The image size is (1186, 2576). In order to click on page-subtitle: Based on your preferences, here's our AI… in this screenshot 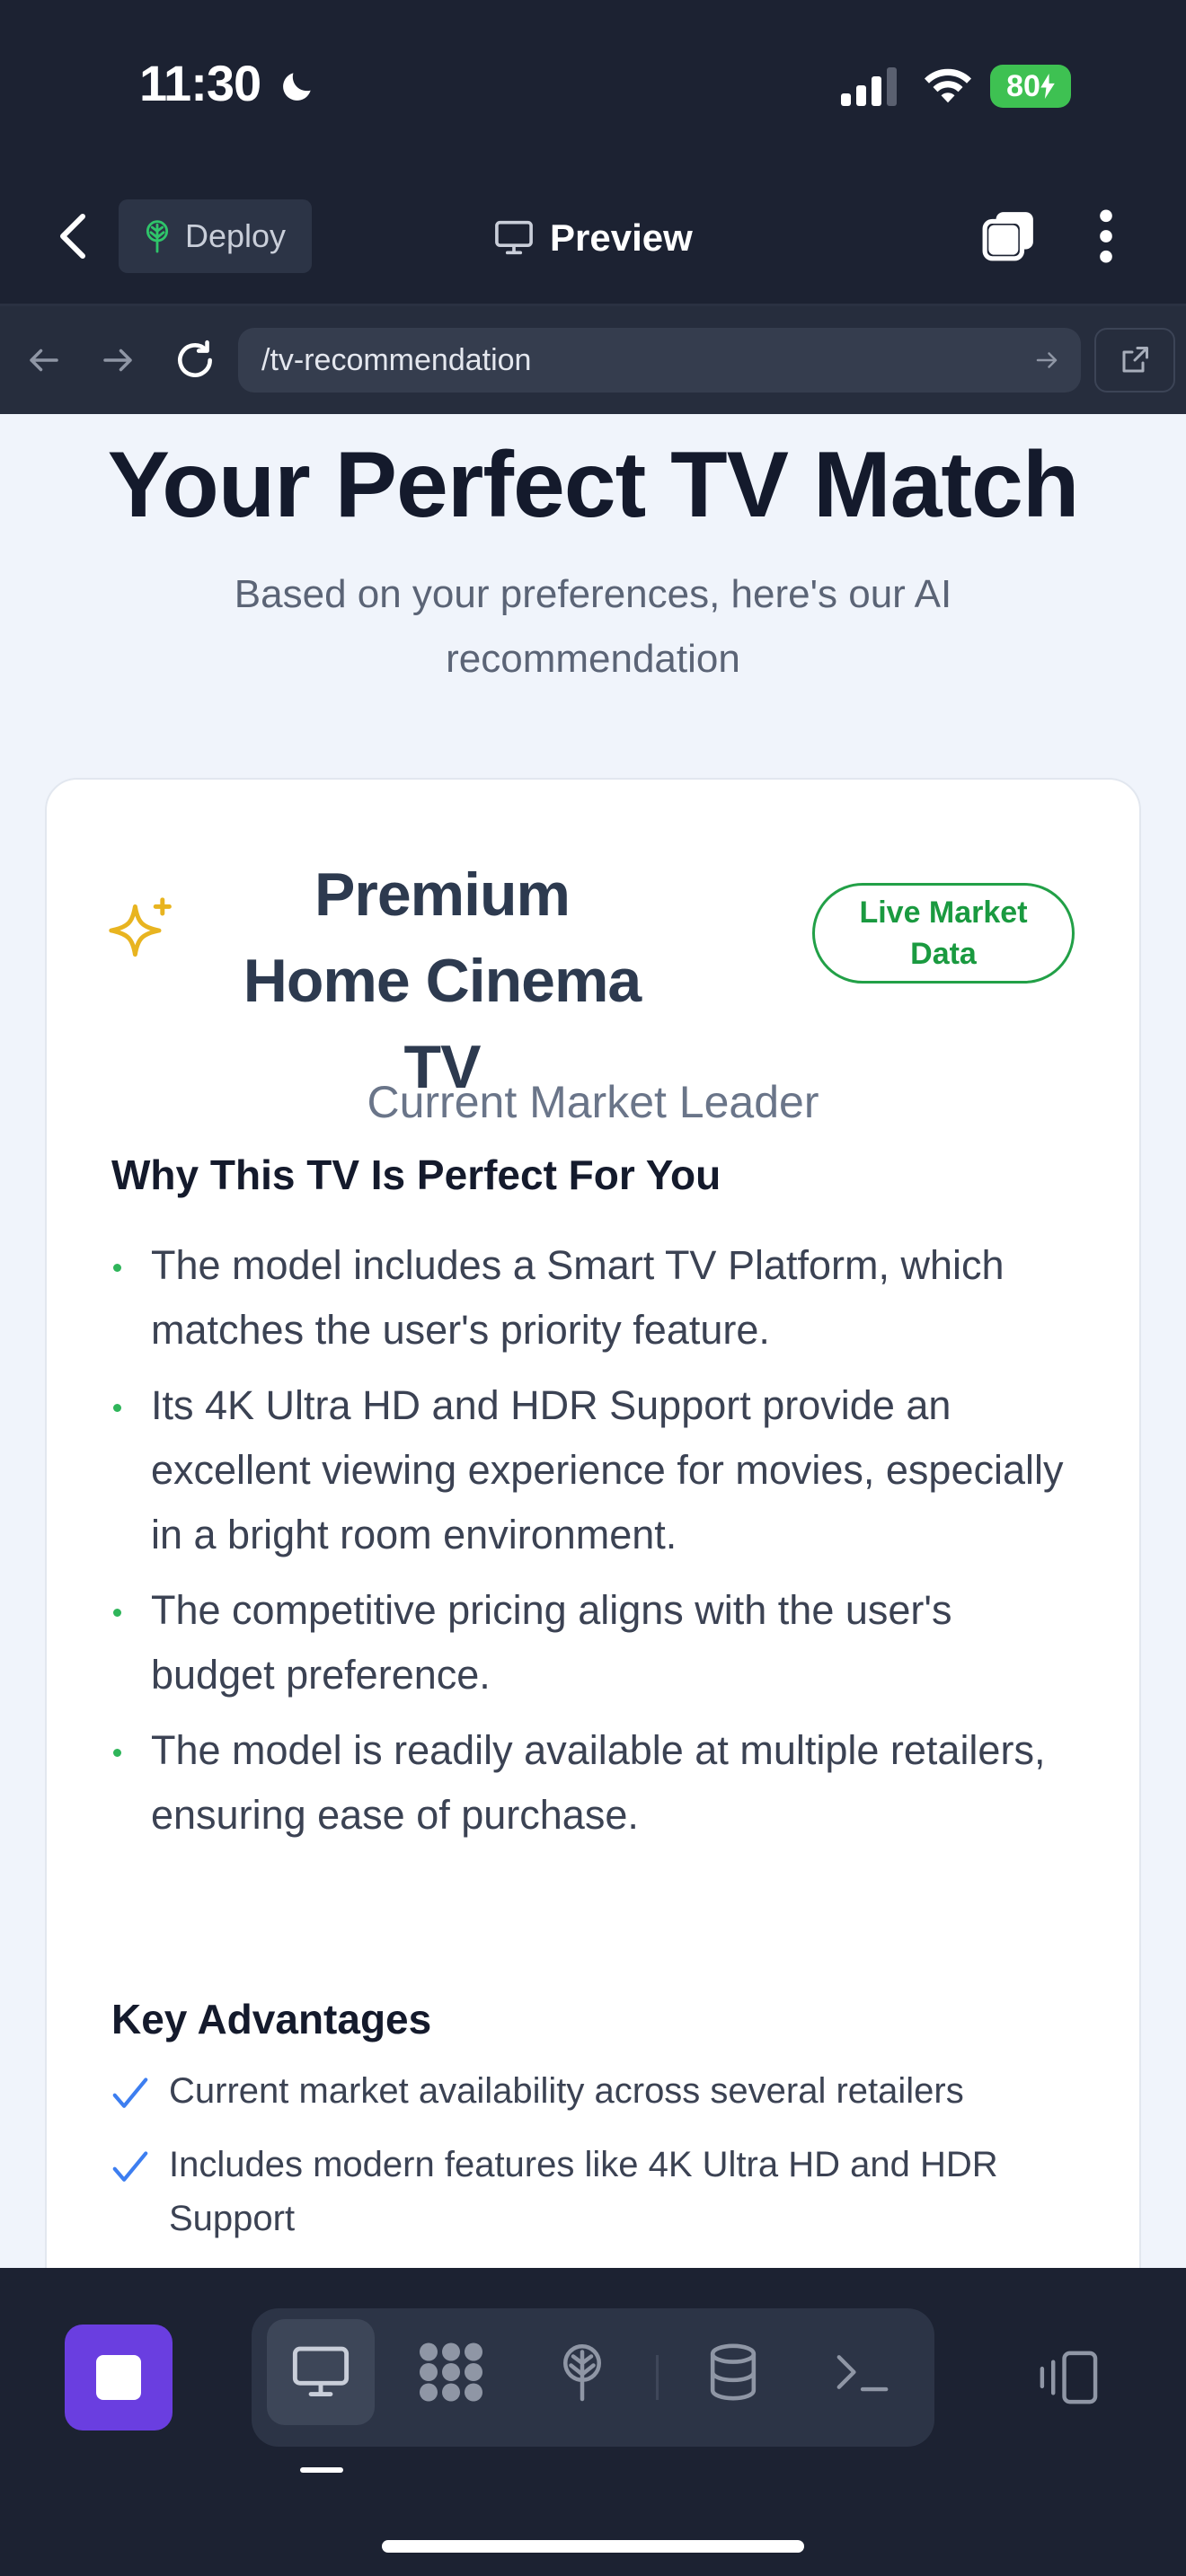, I will do `click(593, 626)`.